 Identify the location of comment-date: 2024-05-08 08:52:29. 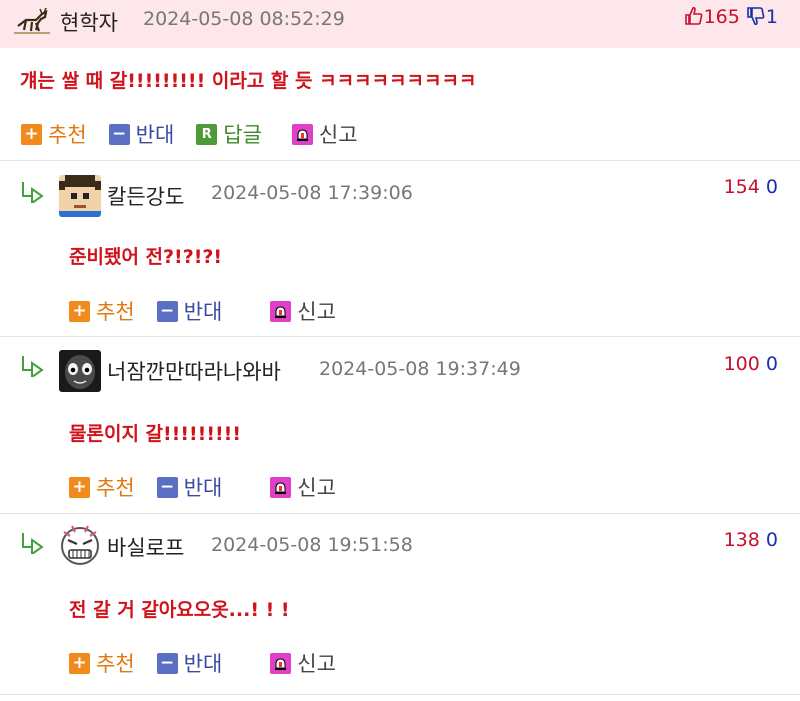
(244, 19).